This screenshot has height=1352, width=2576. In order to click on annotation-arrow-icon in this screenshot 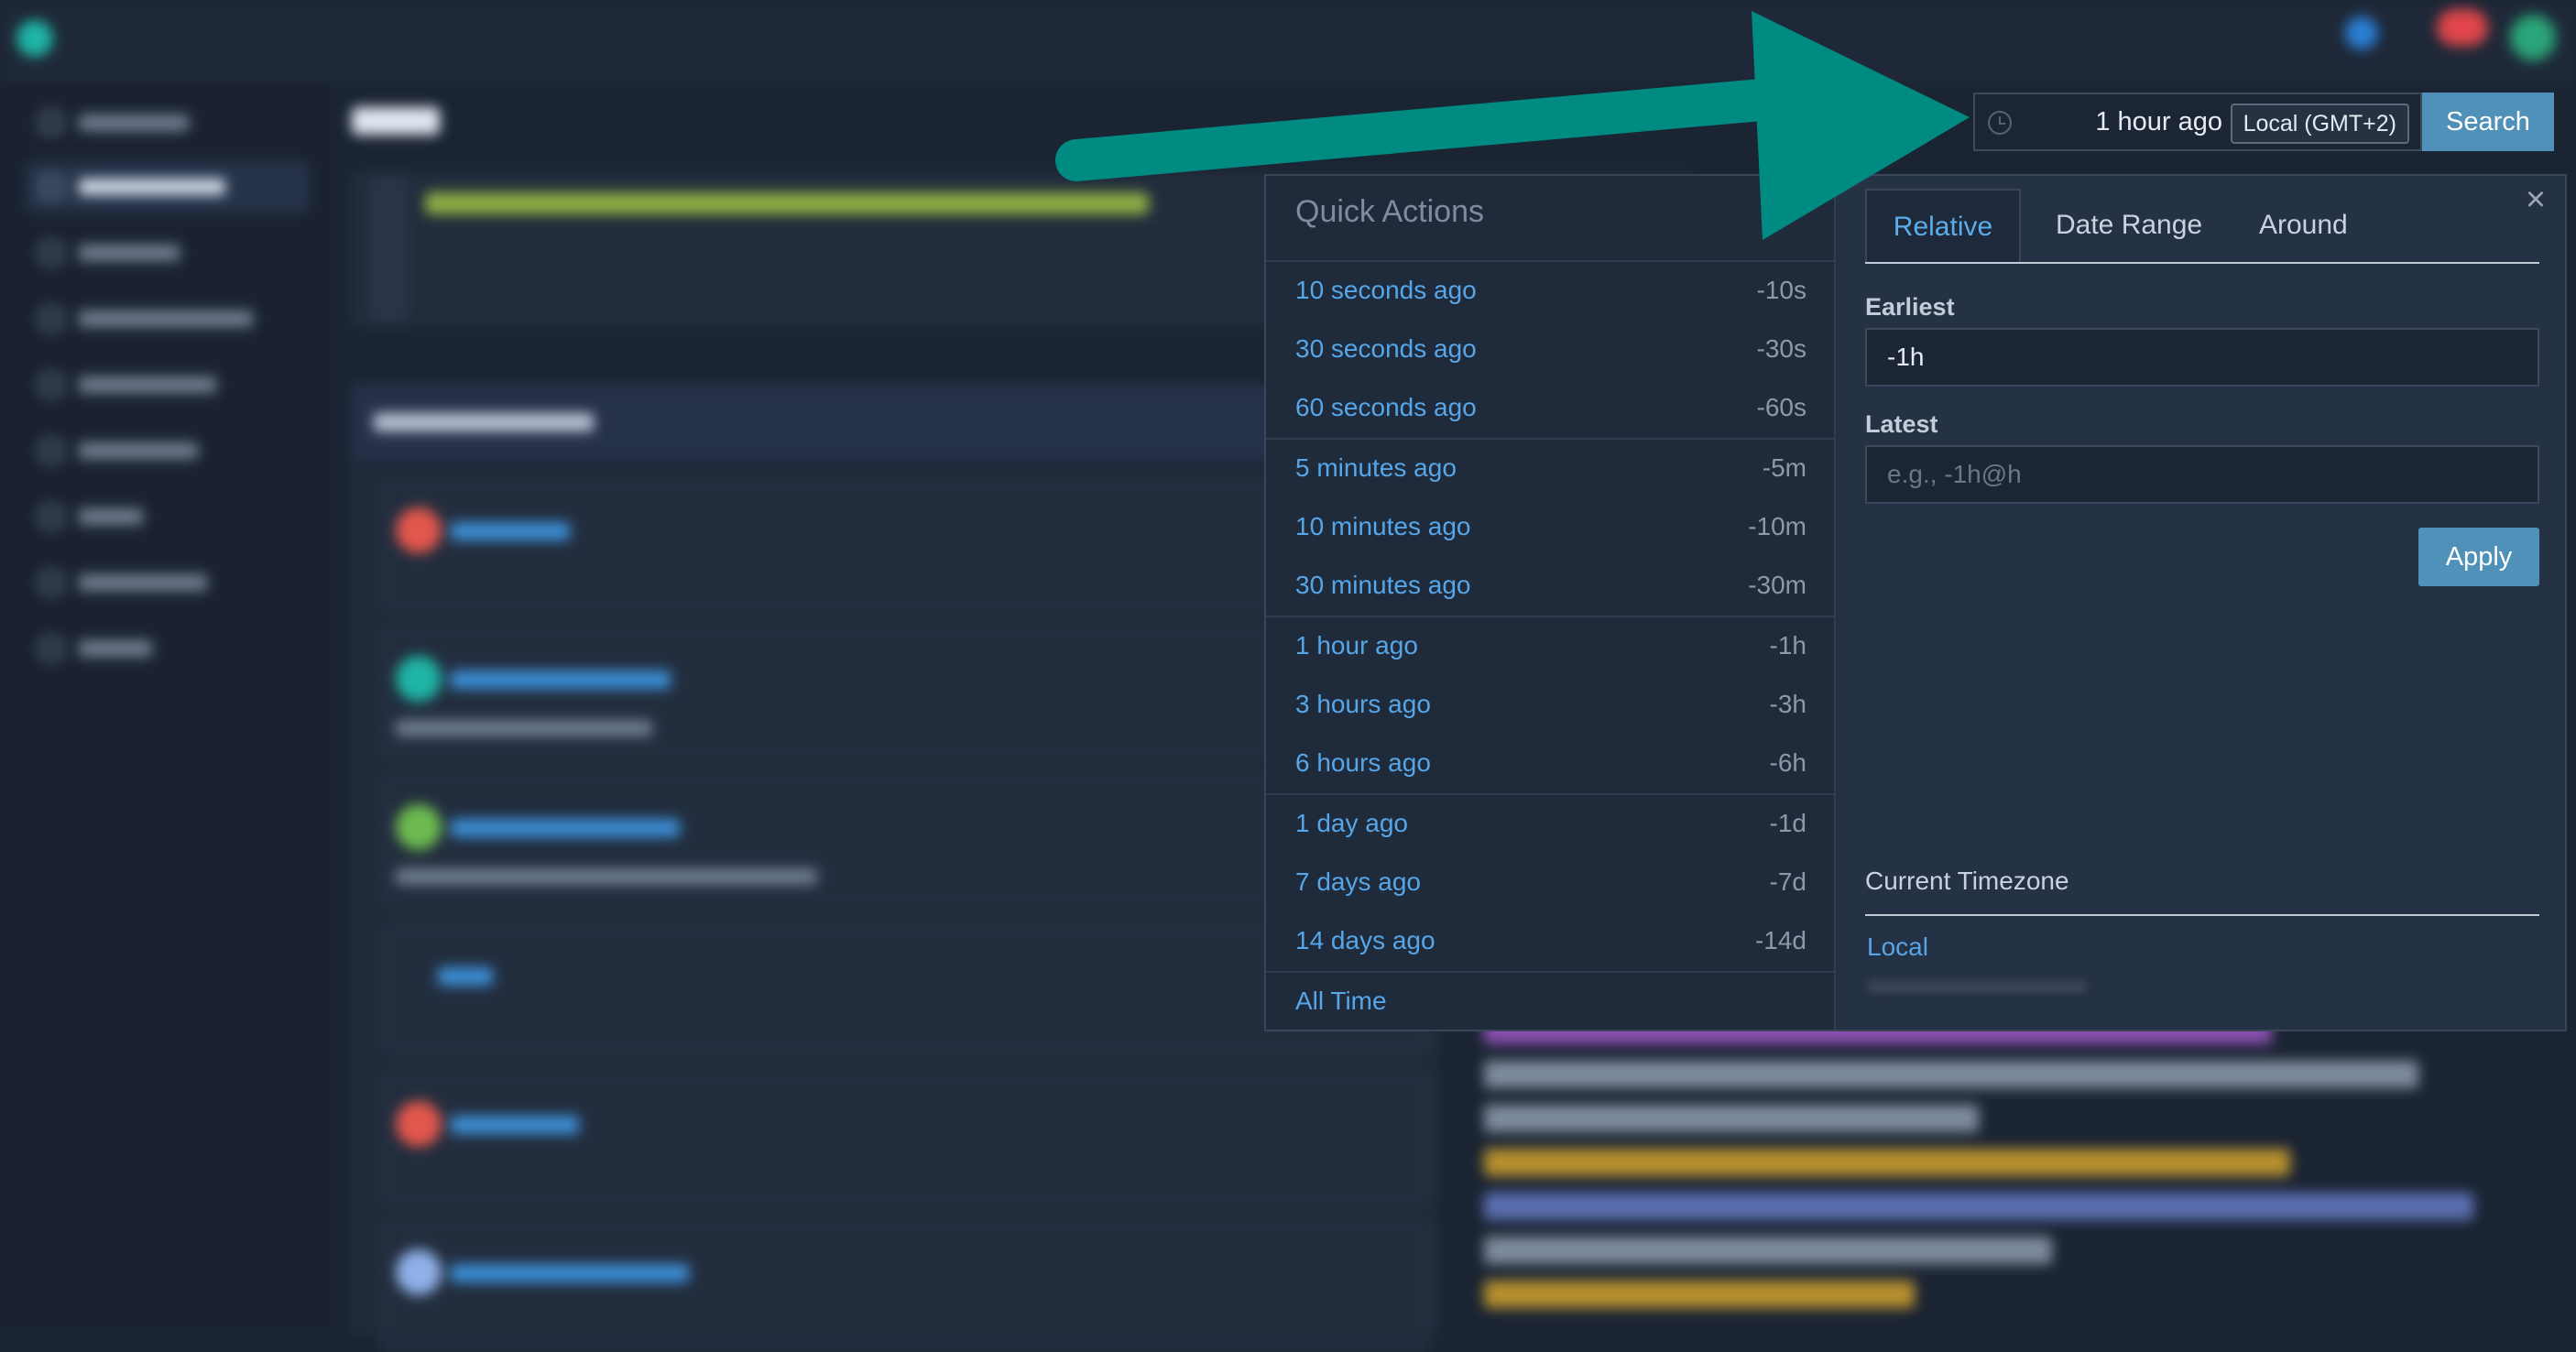, I will do `click(1513, 125)`.